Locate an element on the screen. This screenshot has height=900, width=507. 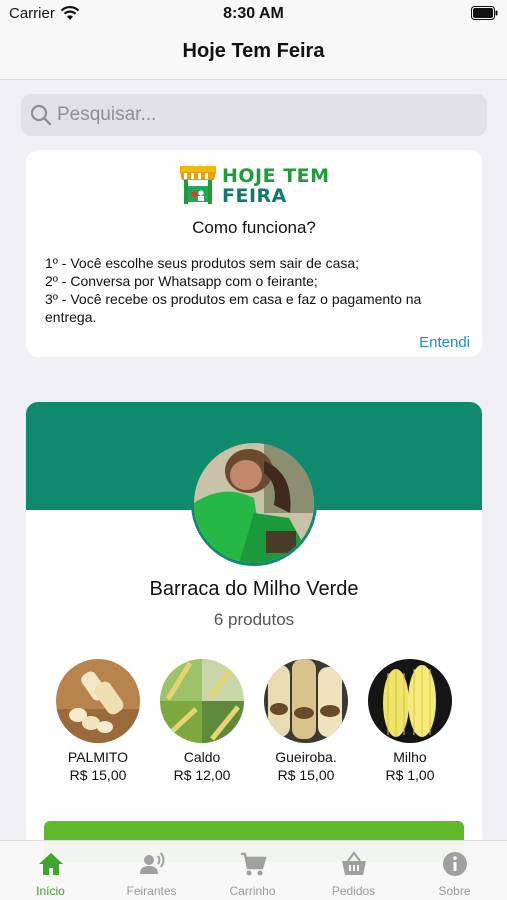
product-name: PALMITO is located at coordinates (98, 757).